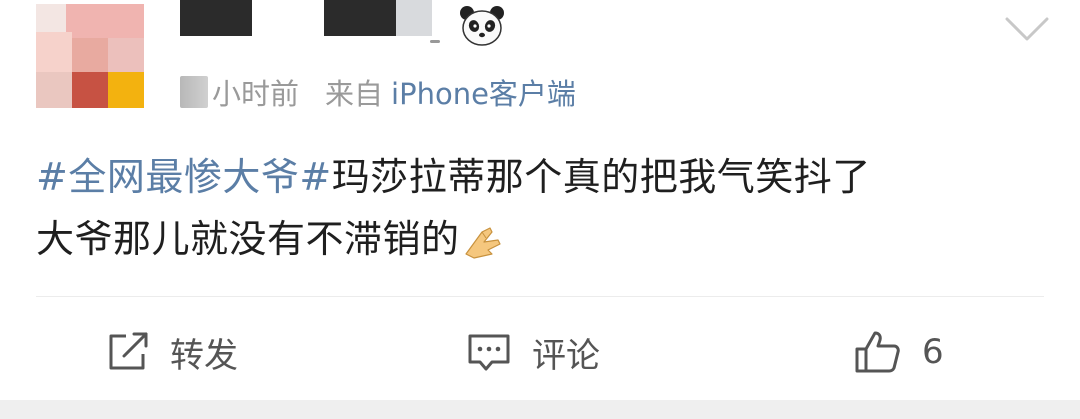 The height and width of the screenshot is (419, 1080). Describe the element at coordinates (184, 177) in the screenshot. I see `hashtag-link: #全网最惨大爷#` at that location.